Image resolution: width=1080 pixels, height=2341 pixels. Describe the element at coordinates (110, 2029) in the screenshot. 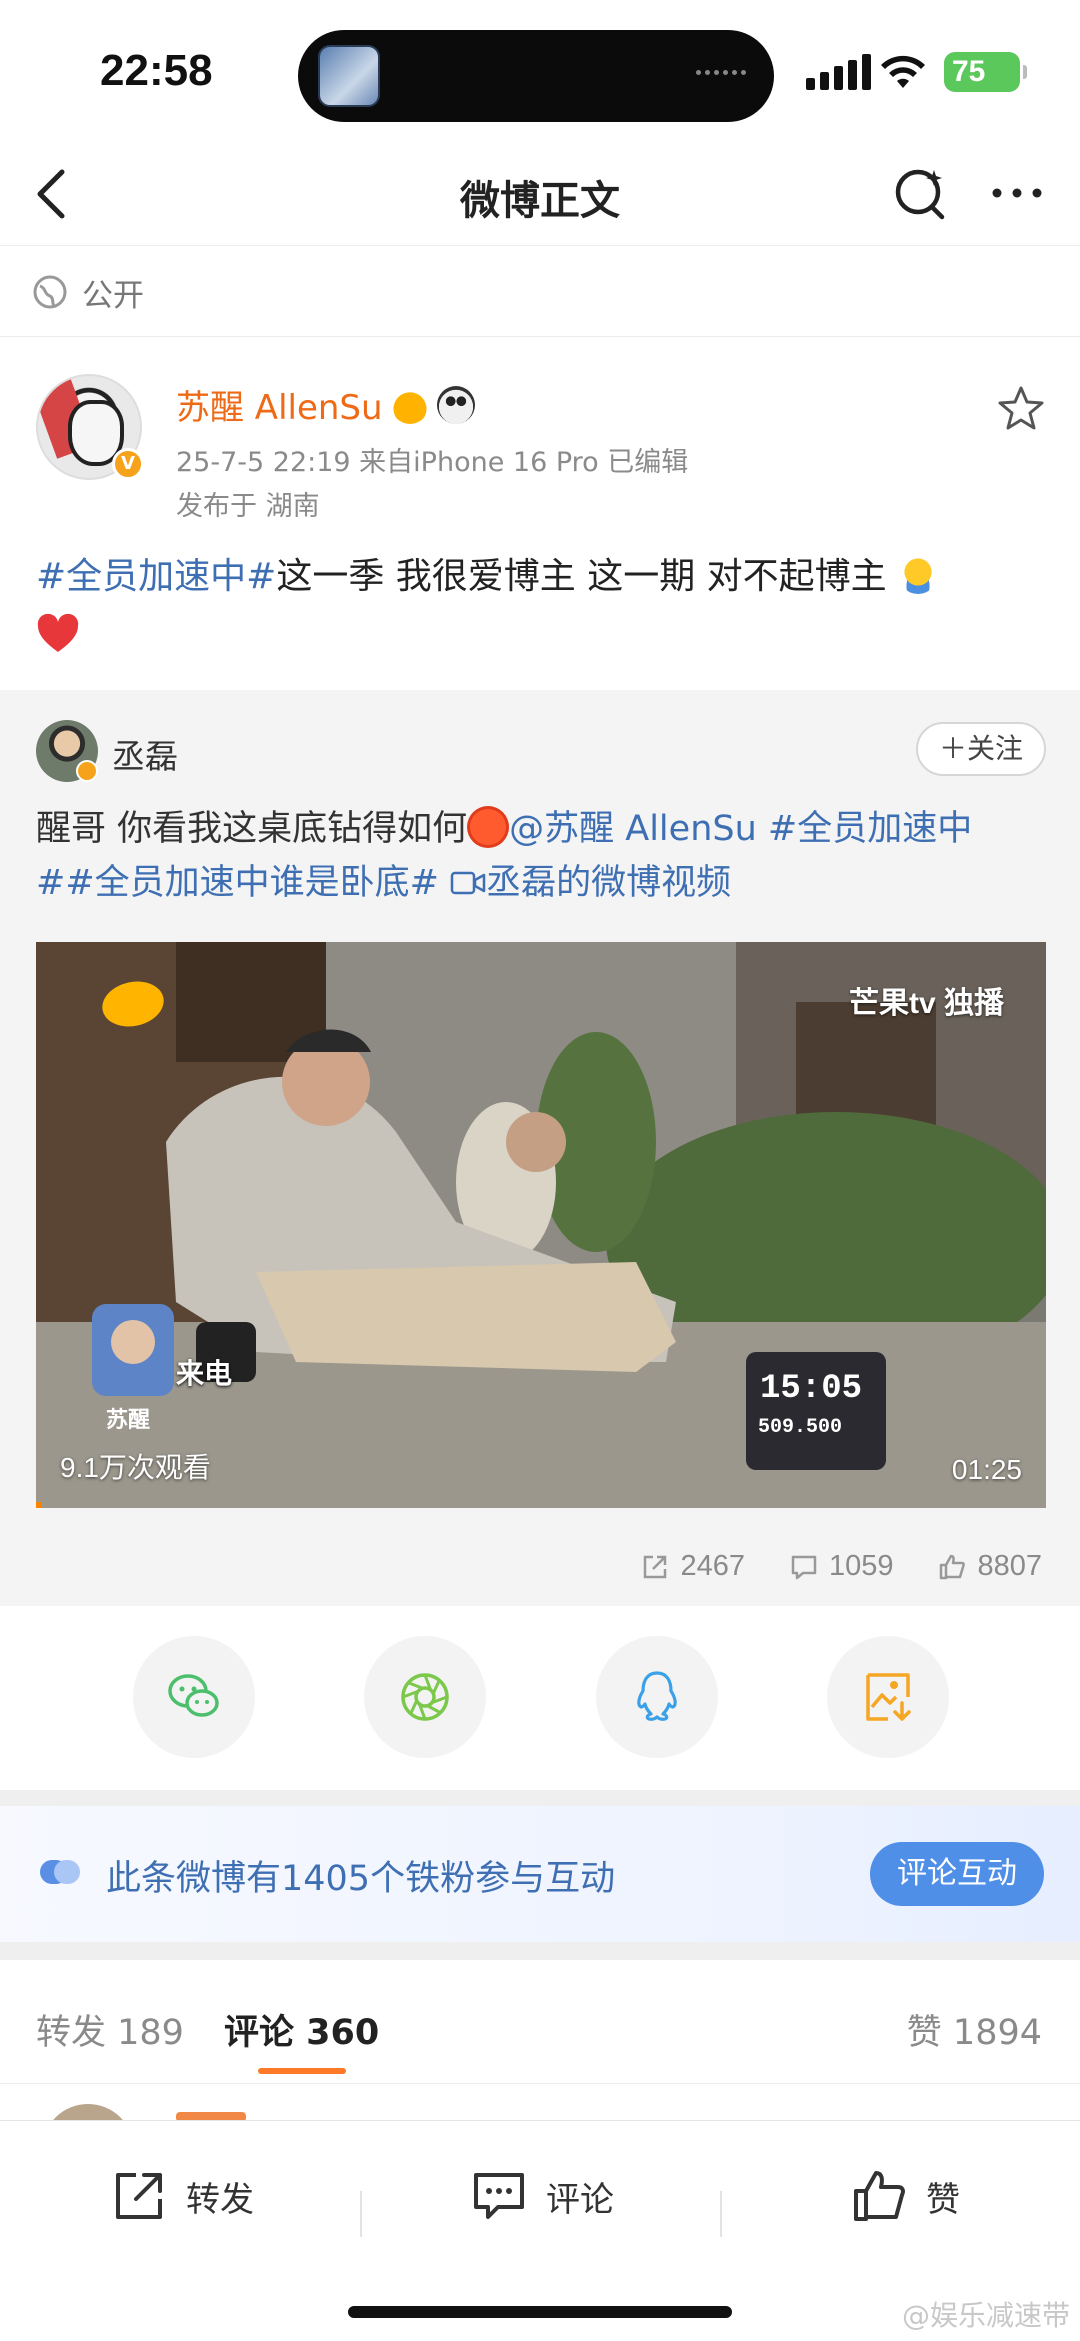

I see `tab-reposts: 转发 189` at that location.